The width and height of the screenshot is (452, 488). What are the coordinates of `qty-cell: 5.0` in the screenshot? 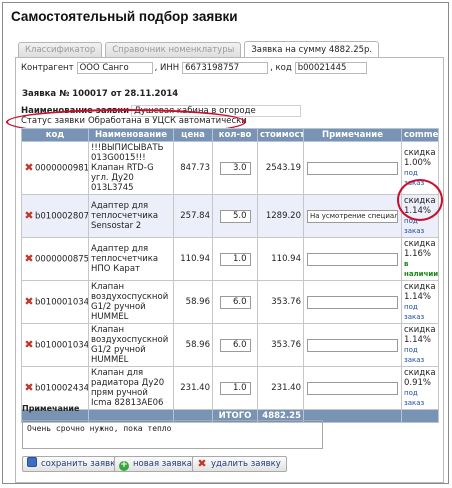 It's located at (235, 216).